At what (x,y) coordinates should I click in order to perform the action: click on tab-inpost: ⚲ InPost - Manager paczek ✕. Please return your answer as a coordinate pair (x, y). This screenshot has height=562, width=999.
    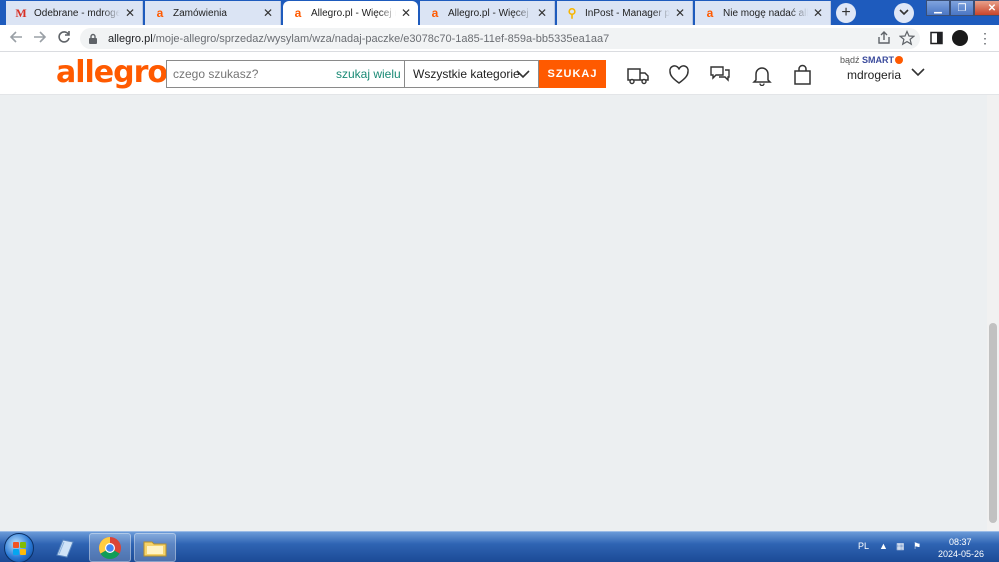
    Looking at the image, I should click on (625, 13).